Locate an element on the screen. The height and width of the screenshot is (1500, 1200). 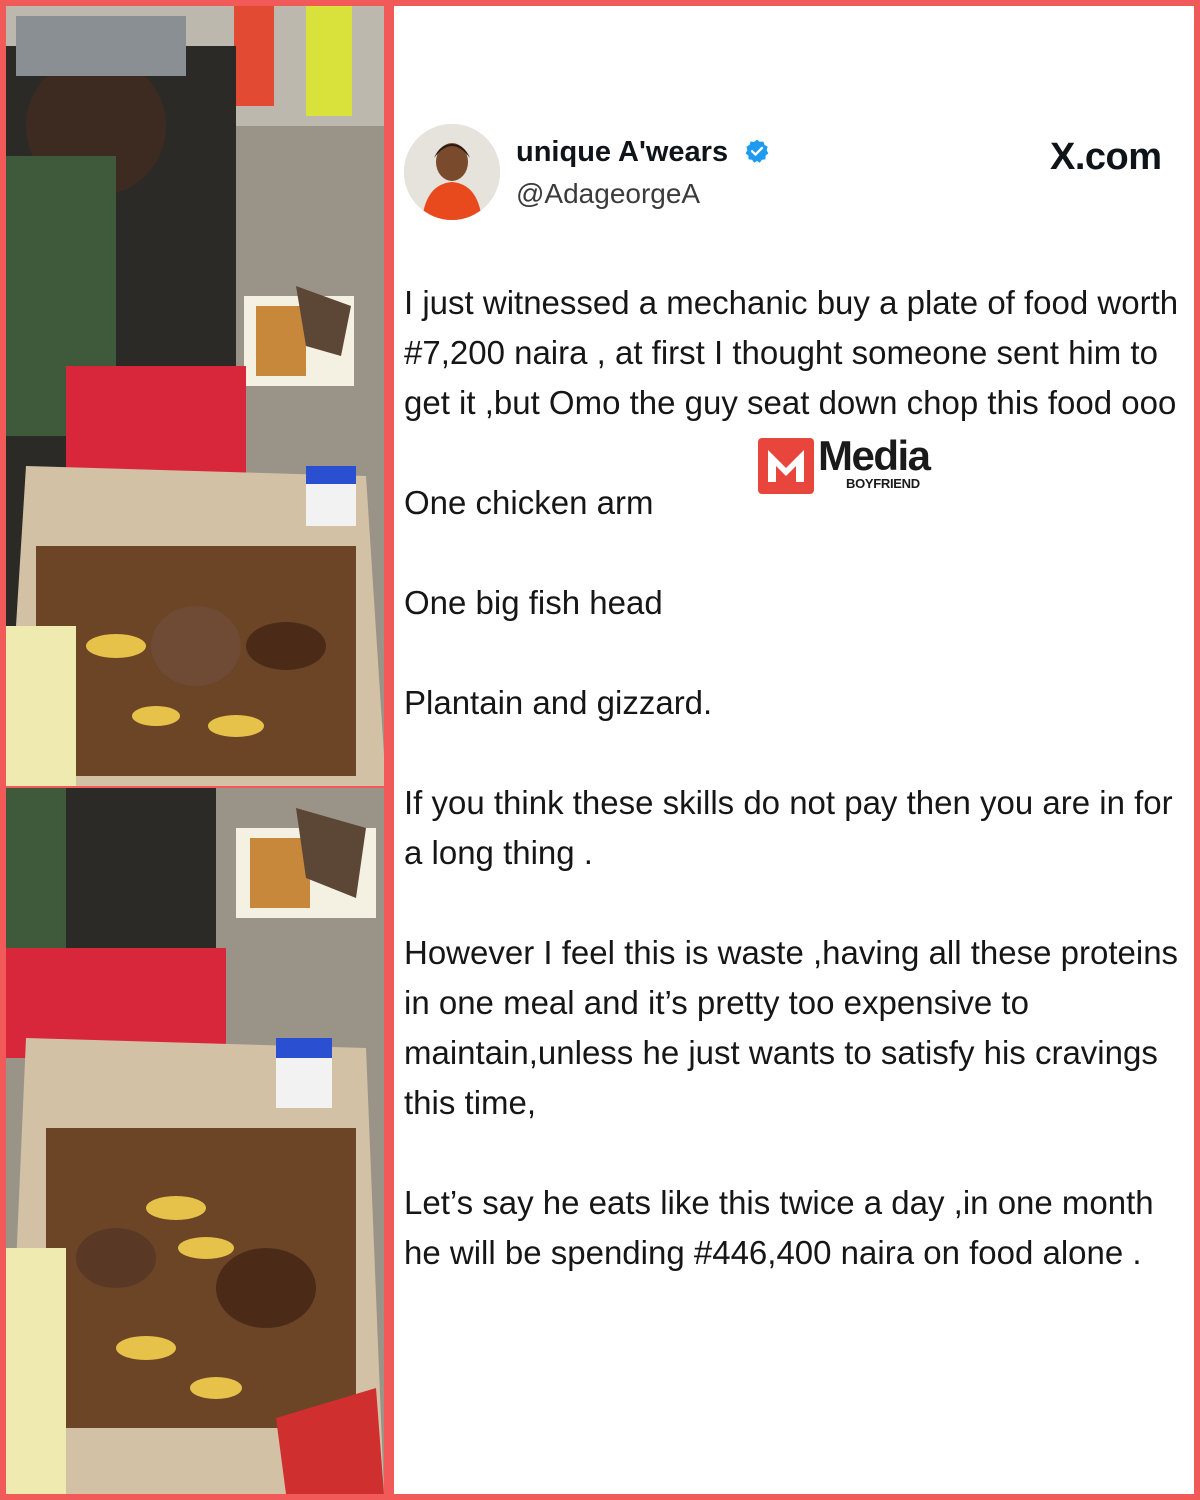
tweet-paragraph: One big fish head is located at coordinates (533, 602).